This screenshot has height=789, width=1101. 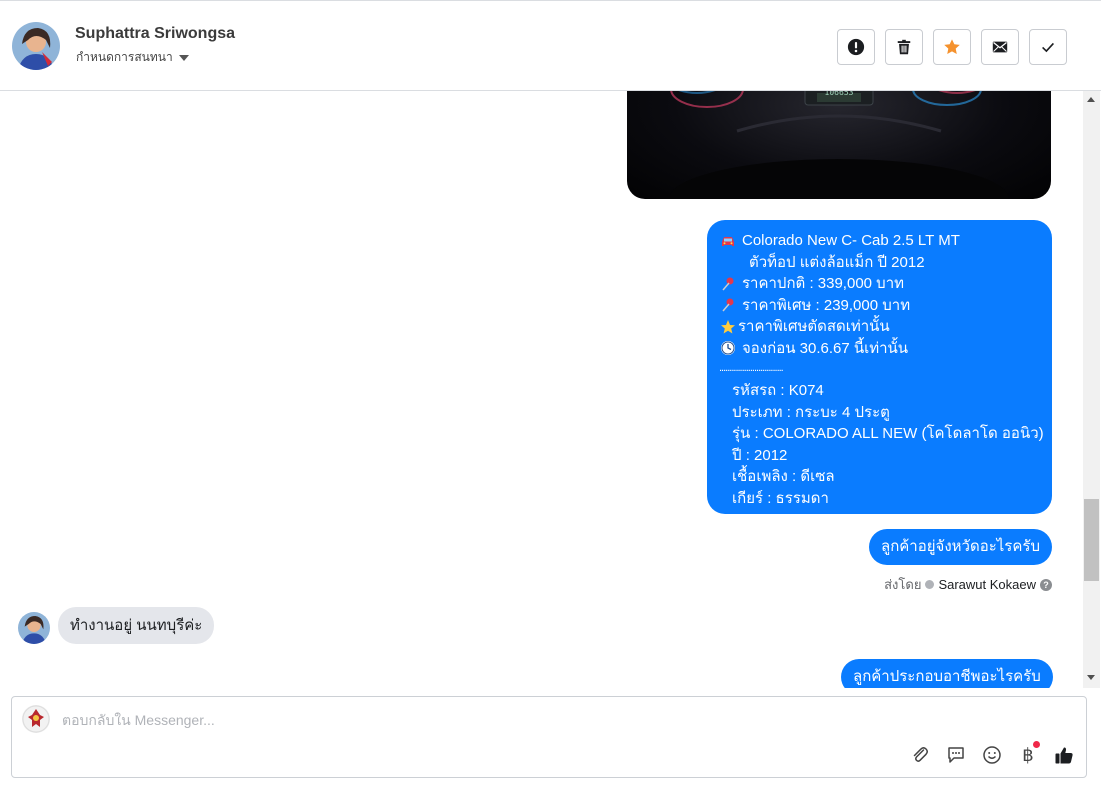 I want to click on listing-line-text: ตัวท็อป แต่งล้อแม็ก ปี 2012, so click(x=837, y=262).